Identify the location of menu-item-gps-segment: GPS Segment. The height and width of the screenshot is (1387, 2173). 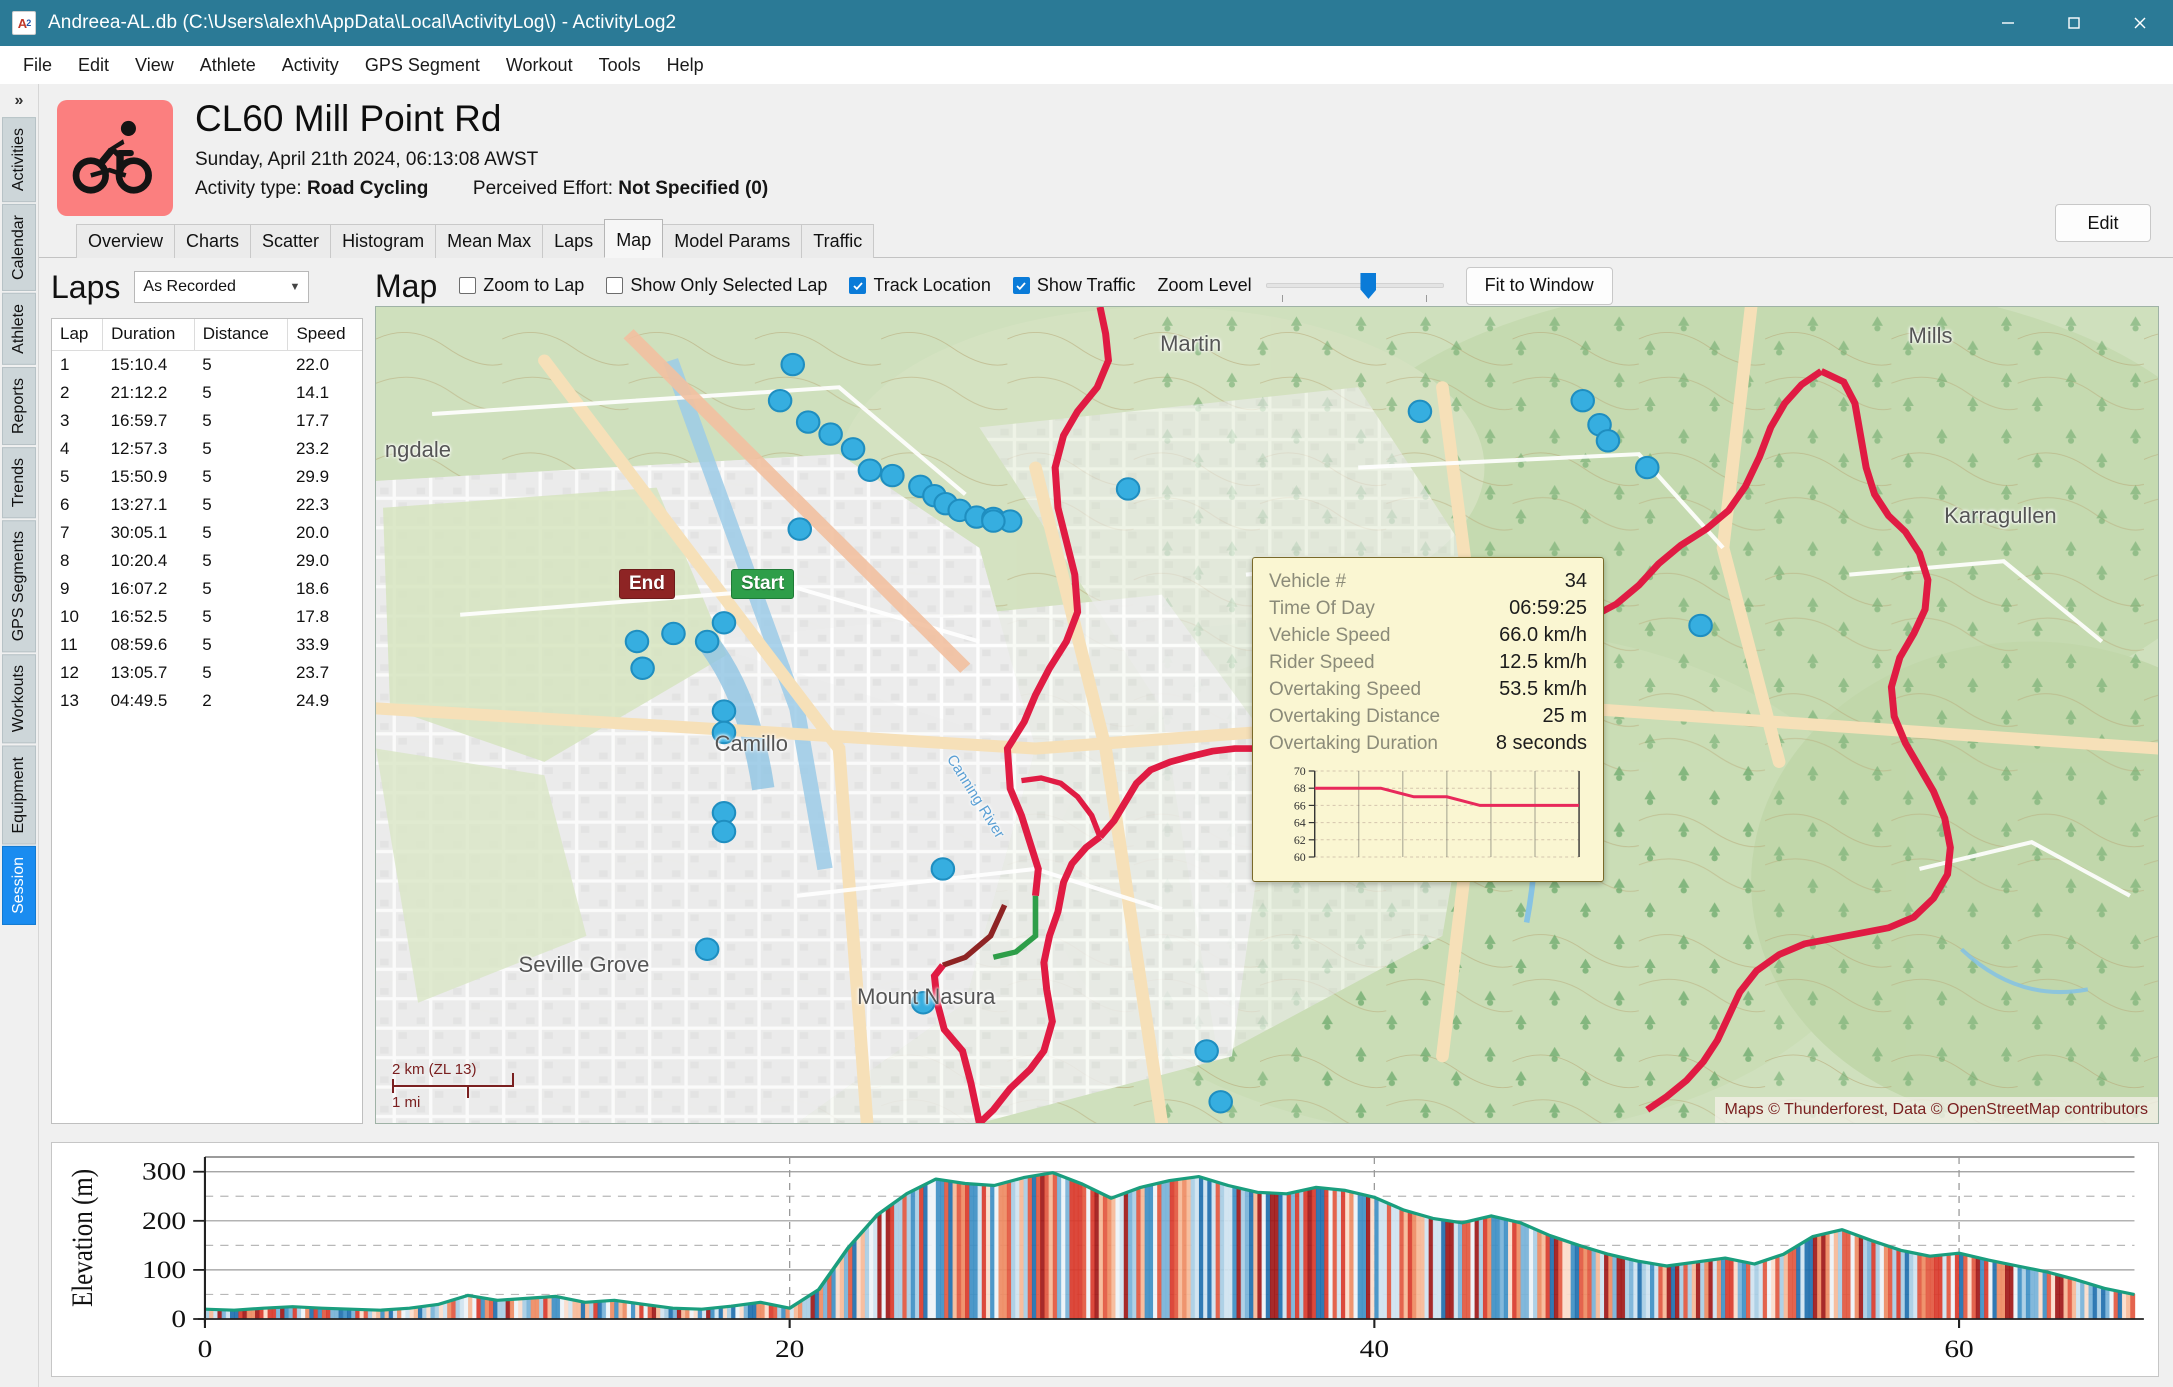
(422, 65).